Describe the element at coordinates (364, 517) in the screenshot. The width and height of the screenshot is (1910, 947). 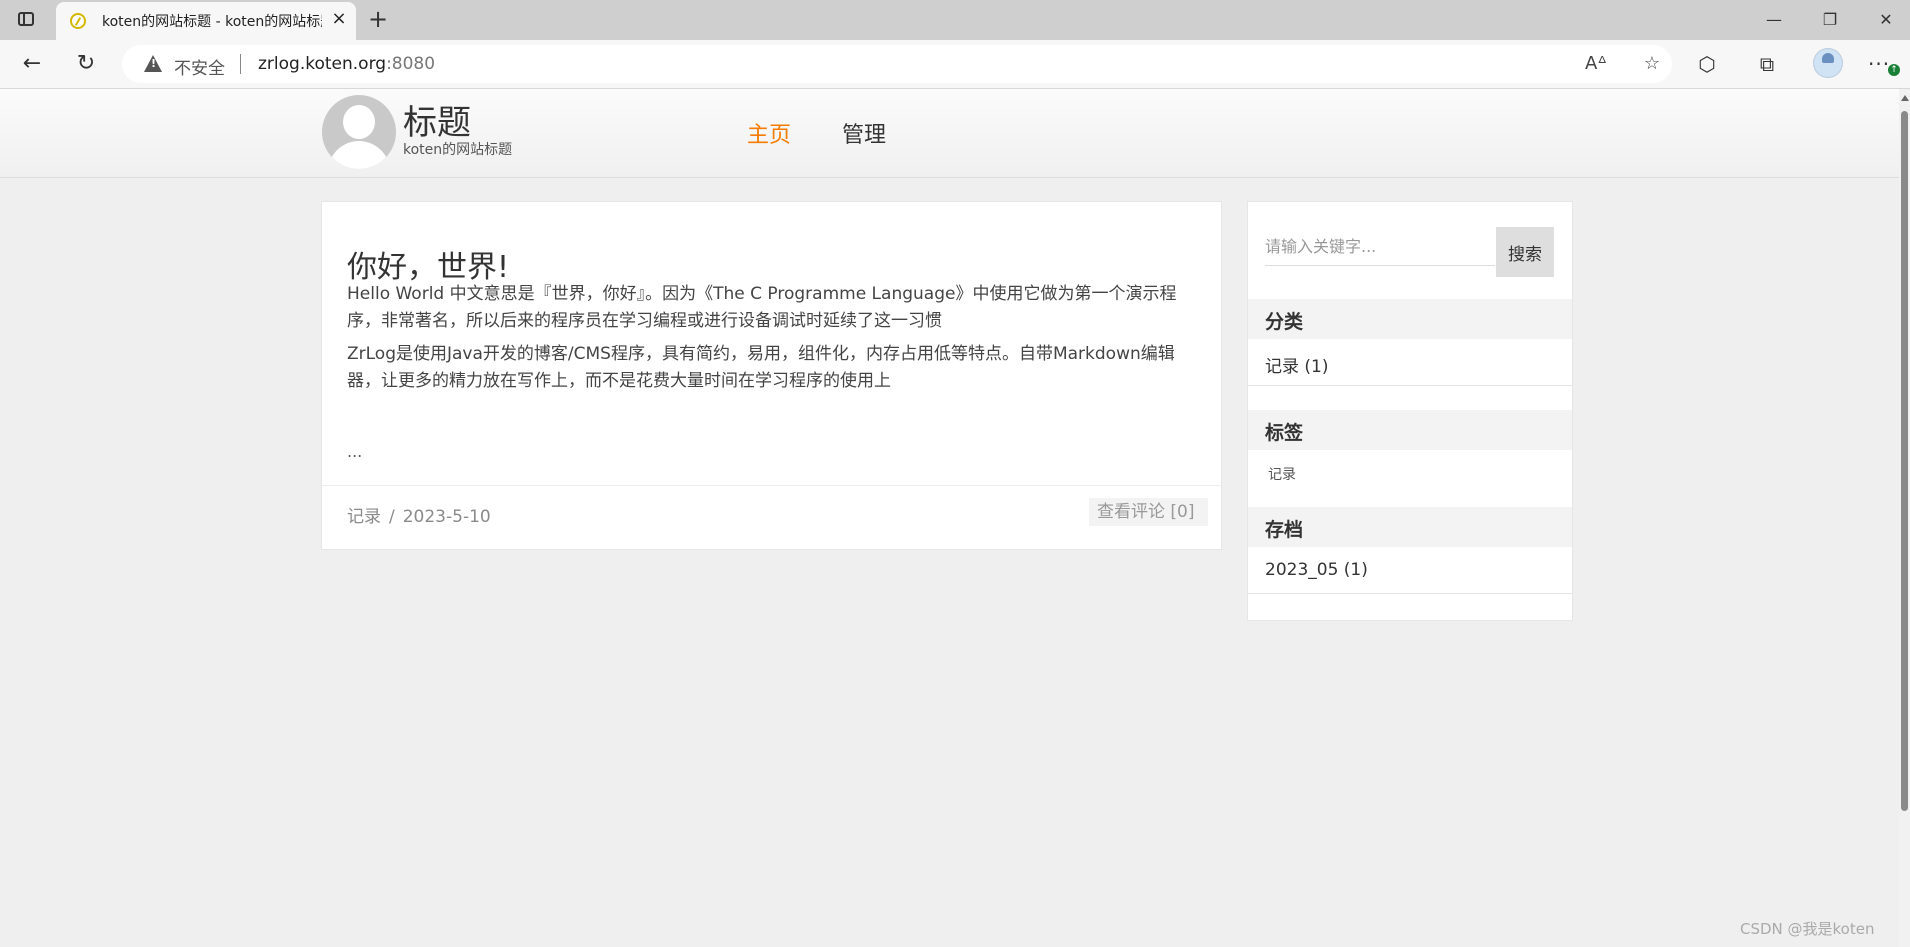
I see `post-category-link: 记录` at that location.